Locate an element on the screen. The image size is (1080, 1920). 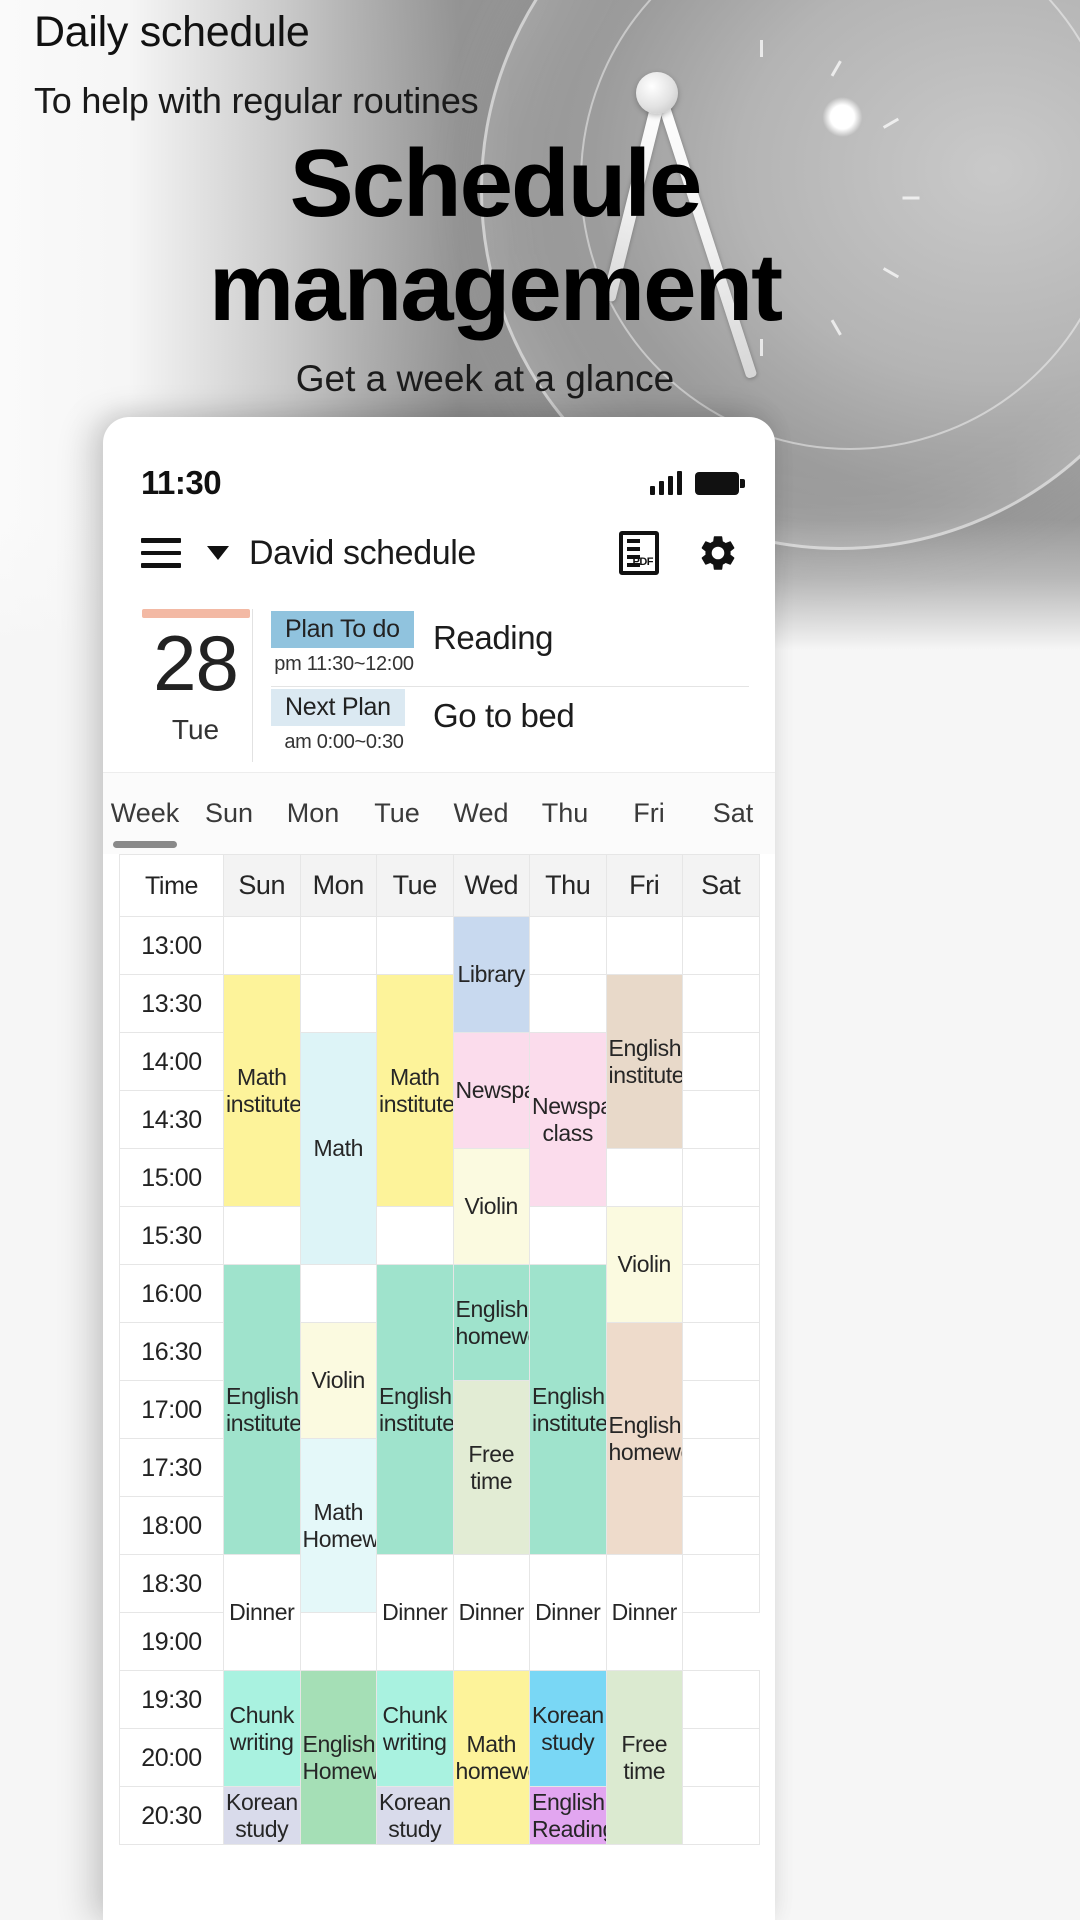
week-tab-mon: Mon is located at coordinates (313, 813).